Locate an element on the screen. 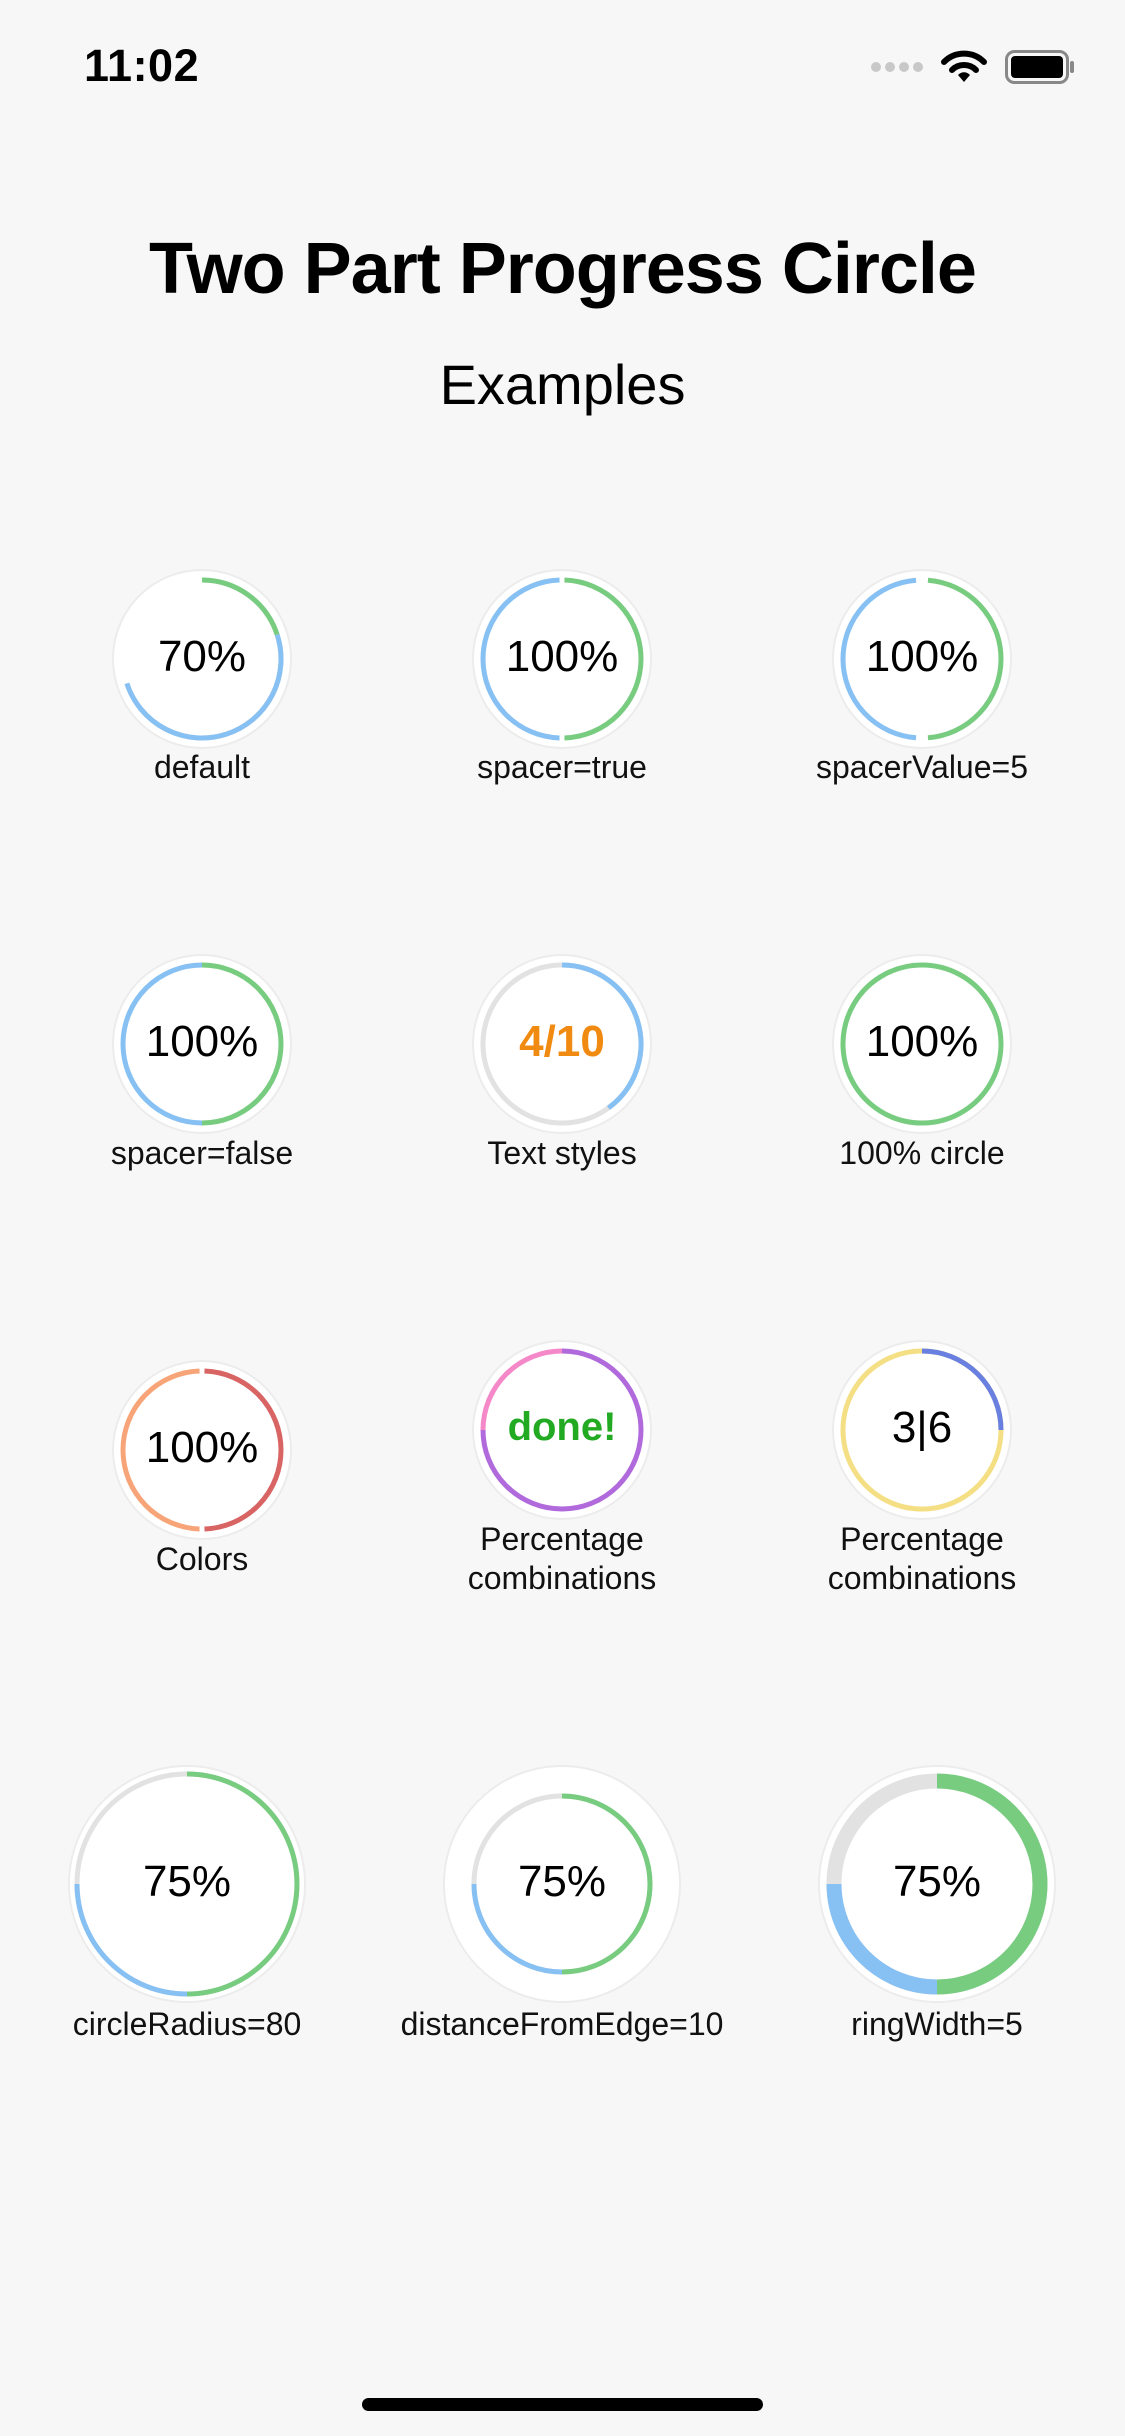 This screenshot has width=1125, height=2436. caption-line: default is located at coordinates (202, 767).